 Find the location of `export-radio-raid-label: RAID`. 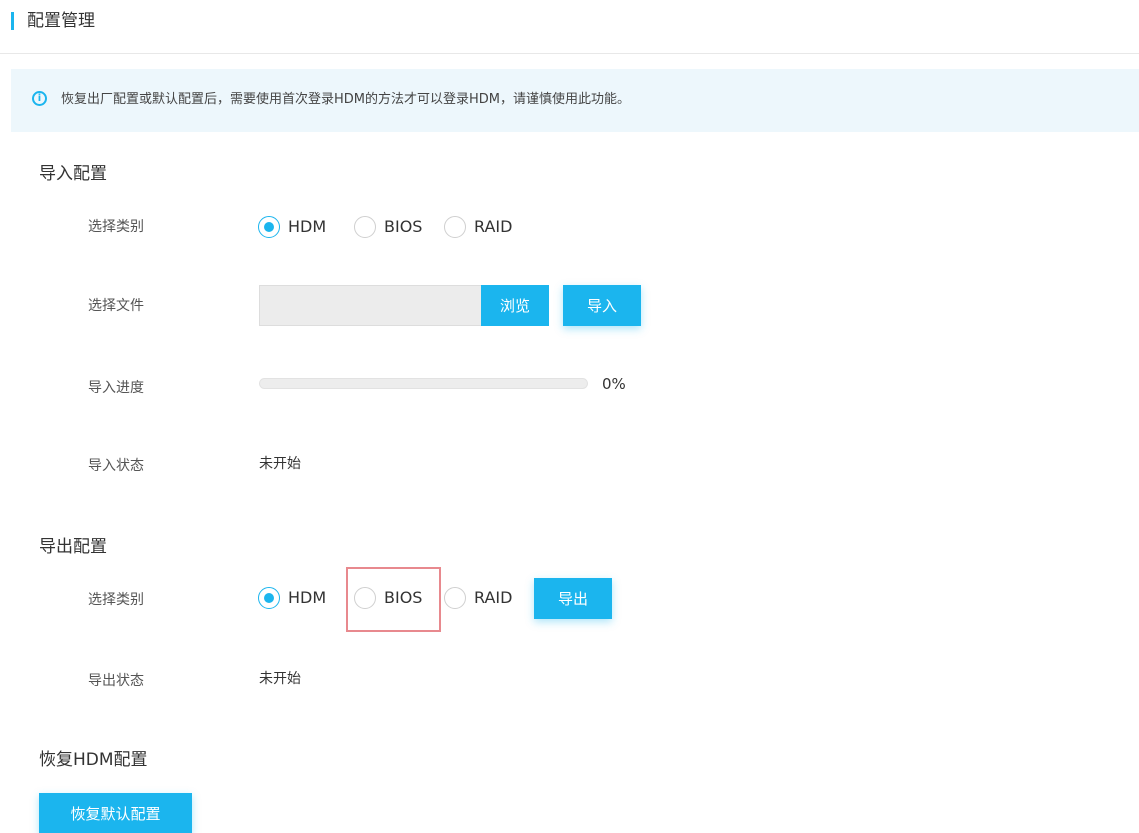

export-radio-raid-label: RAID is located at coordinates (493, 597).